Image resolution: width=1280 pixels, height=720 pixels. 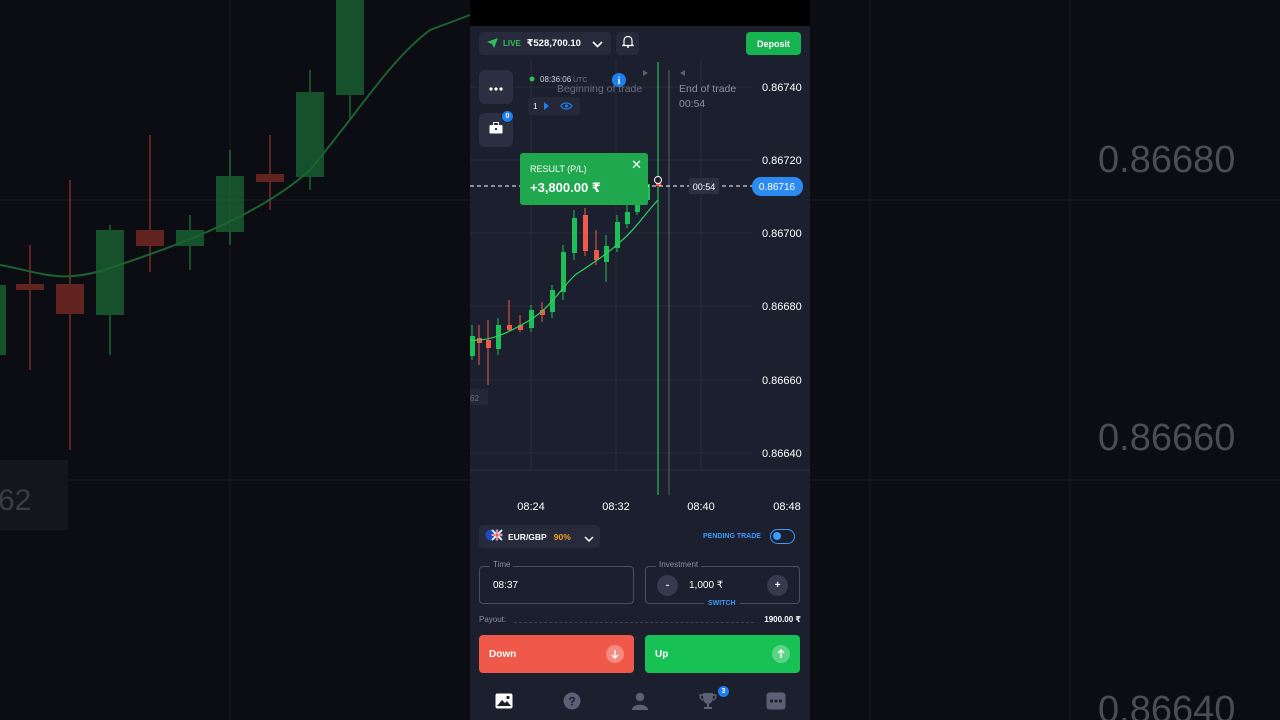 I want to click on arrow-down-icon, so click(x=615, y=654).